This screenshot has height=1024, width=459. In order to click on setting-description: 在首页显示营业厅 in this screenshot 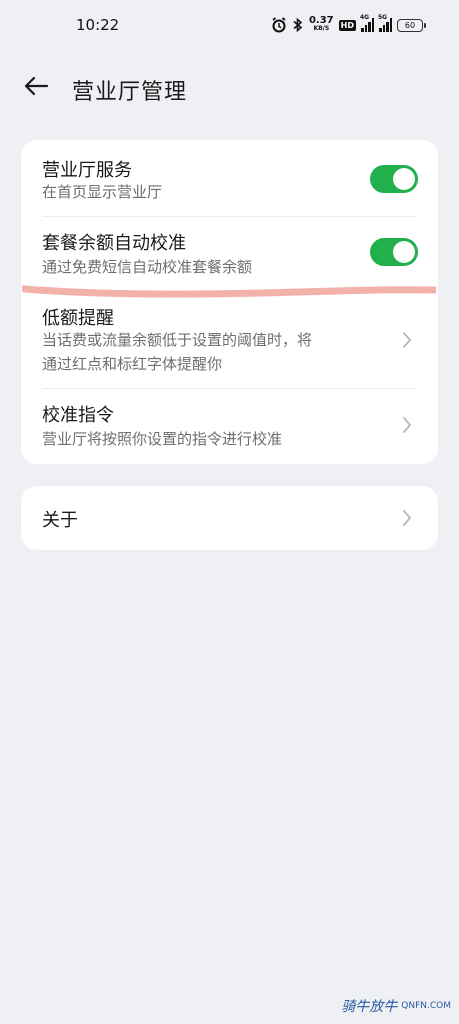, I will do `click(102, 192)`.